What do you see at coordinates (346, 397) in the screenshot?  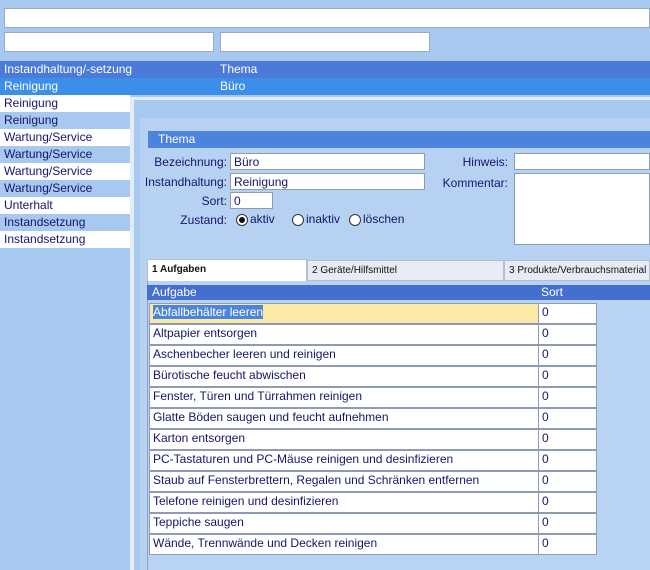 I see `task-field: Fenster, Türen und Türrahmen reinigen` at bounding box center [346, 397].